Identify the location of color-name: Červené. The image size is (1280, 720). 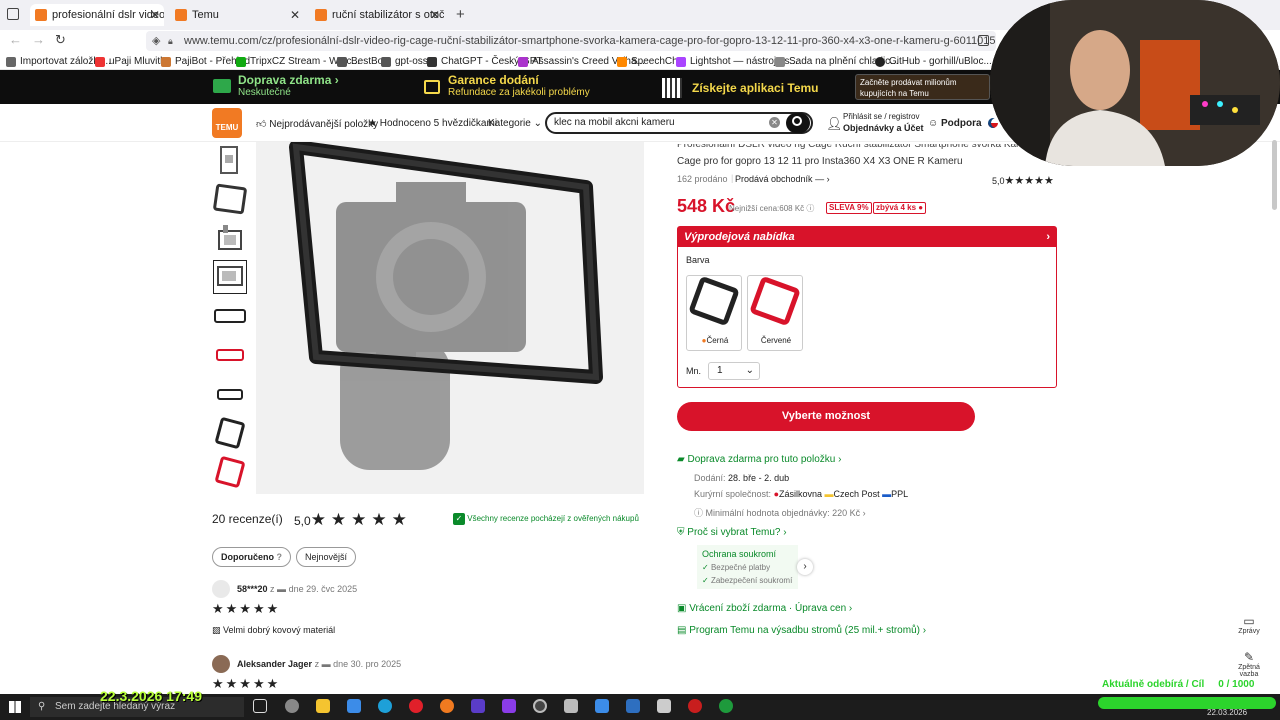
(776, 340).